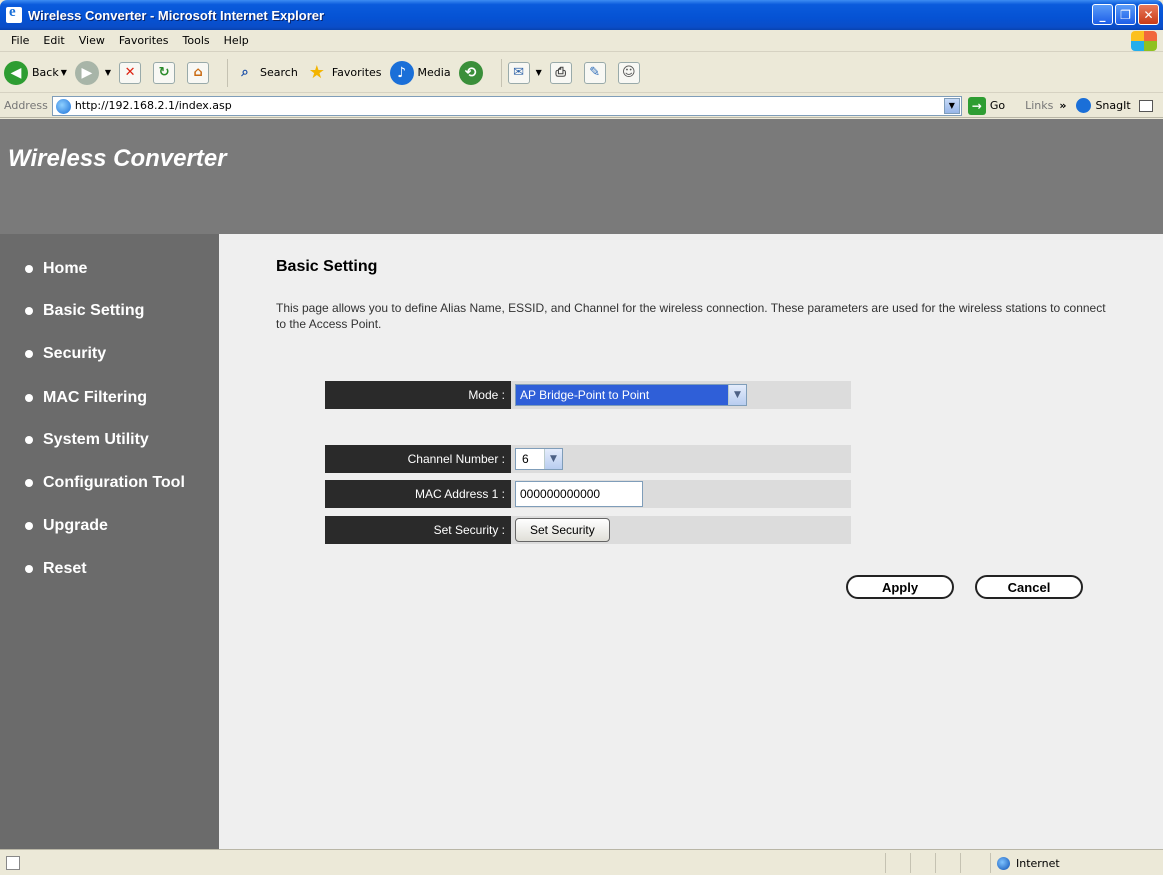  What do you see at coordinates (200, 72) in the screenshot?
I see `home-button: ⌂` at bounding box center [200, 72].